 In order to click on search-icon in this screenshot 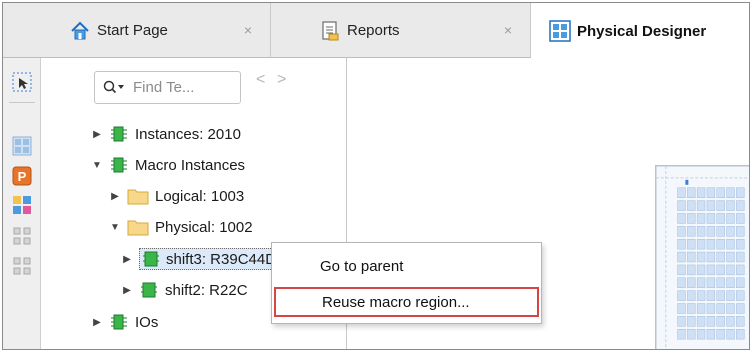, I will do `click(114, 88)`.